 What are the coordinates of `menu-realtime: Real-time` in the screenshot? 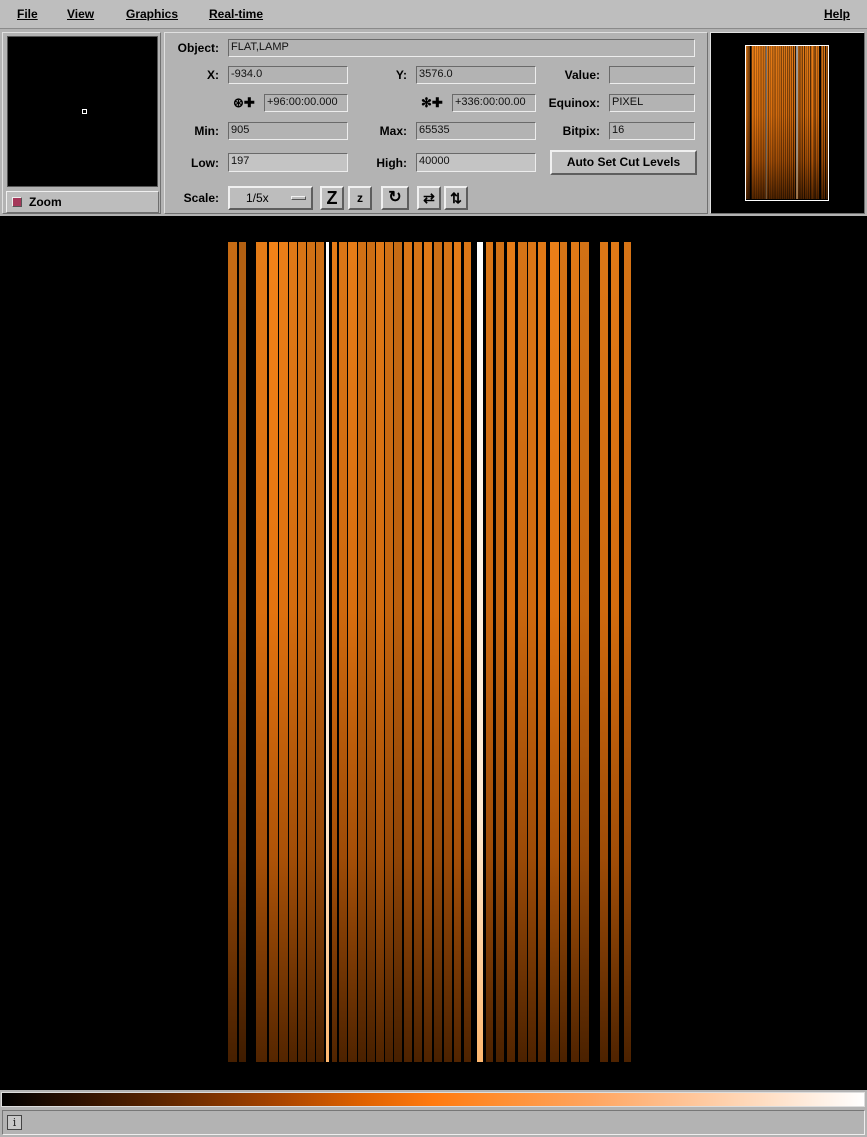 It's located at (236, 14).